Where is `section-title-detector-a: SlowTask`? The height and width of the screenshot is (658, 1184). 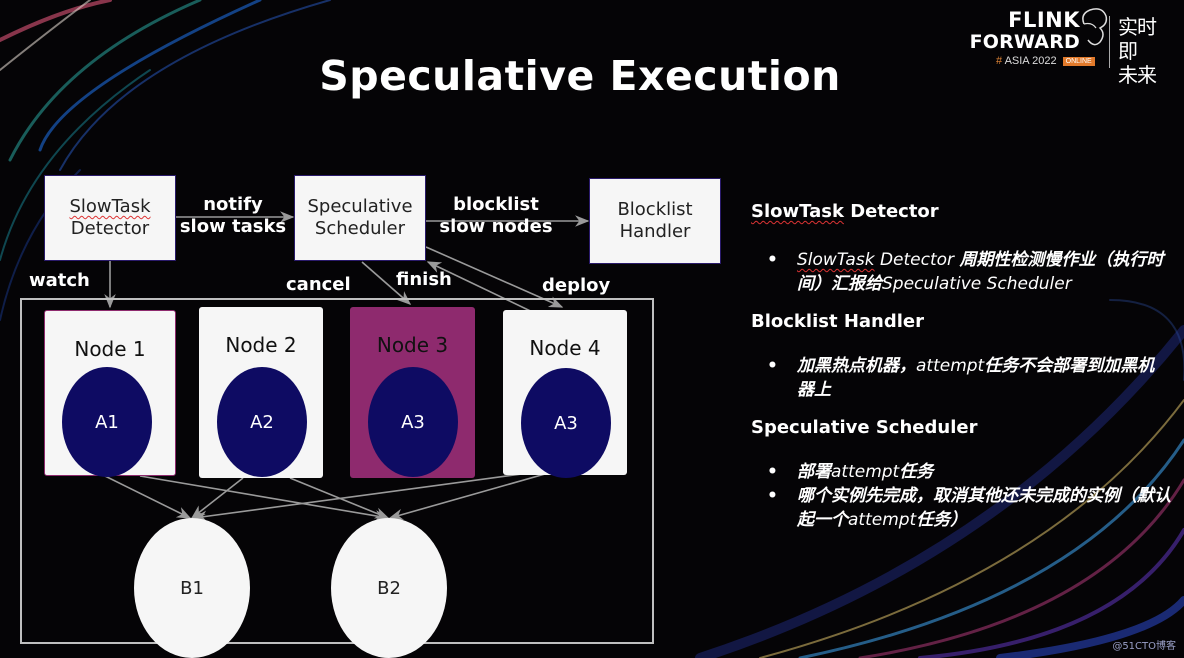 section-title-detector-a: SlowTask is located at coordinates (797, 211).